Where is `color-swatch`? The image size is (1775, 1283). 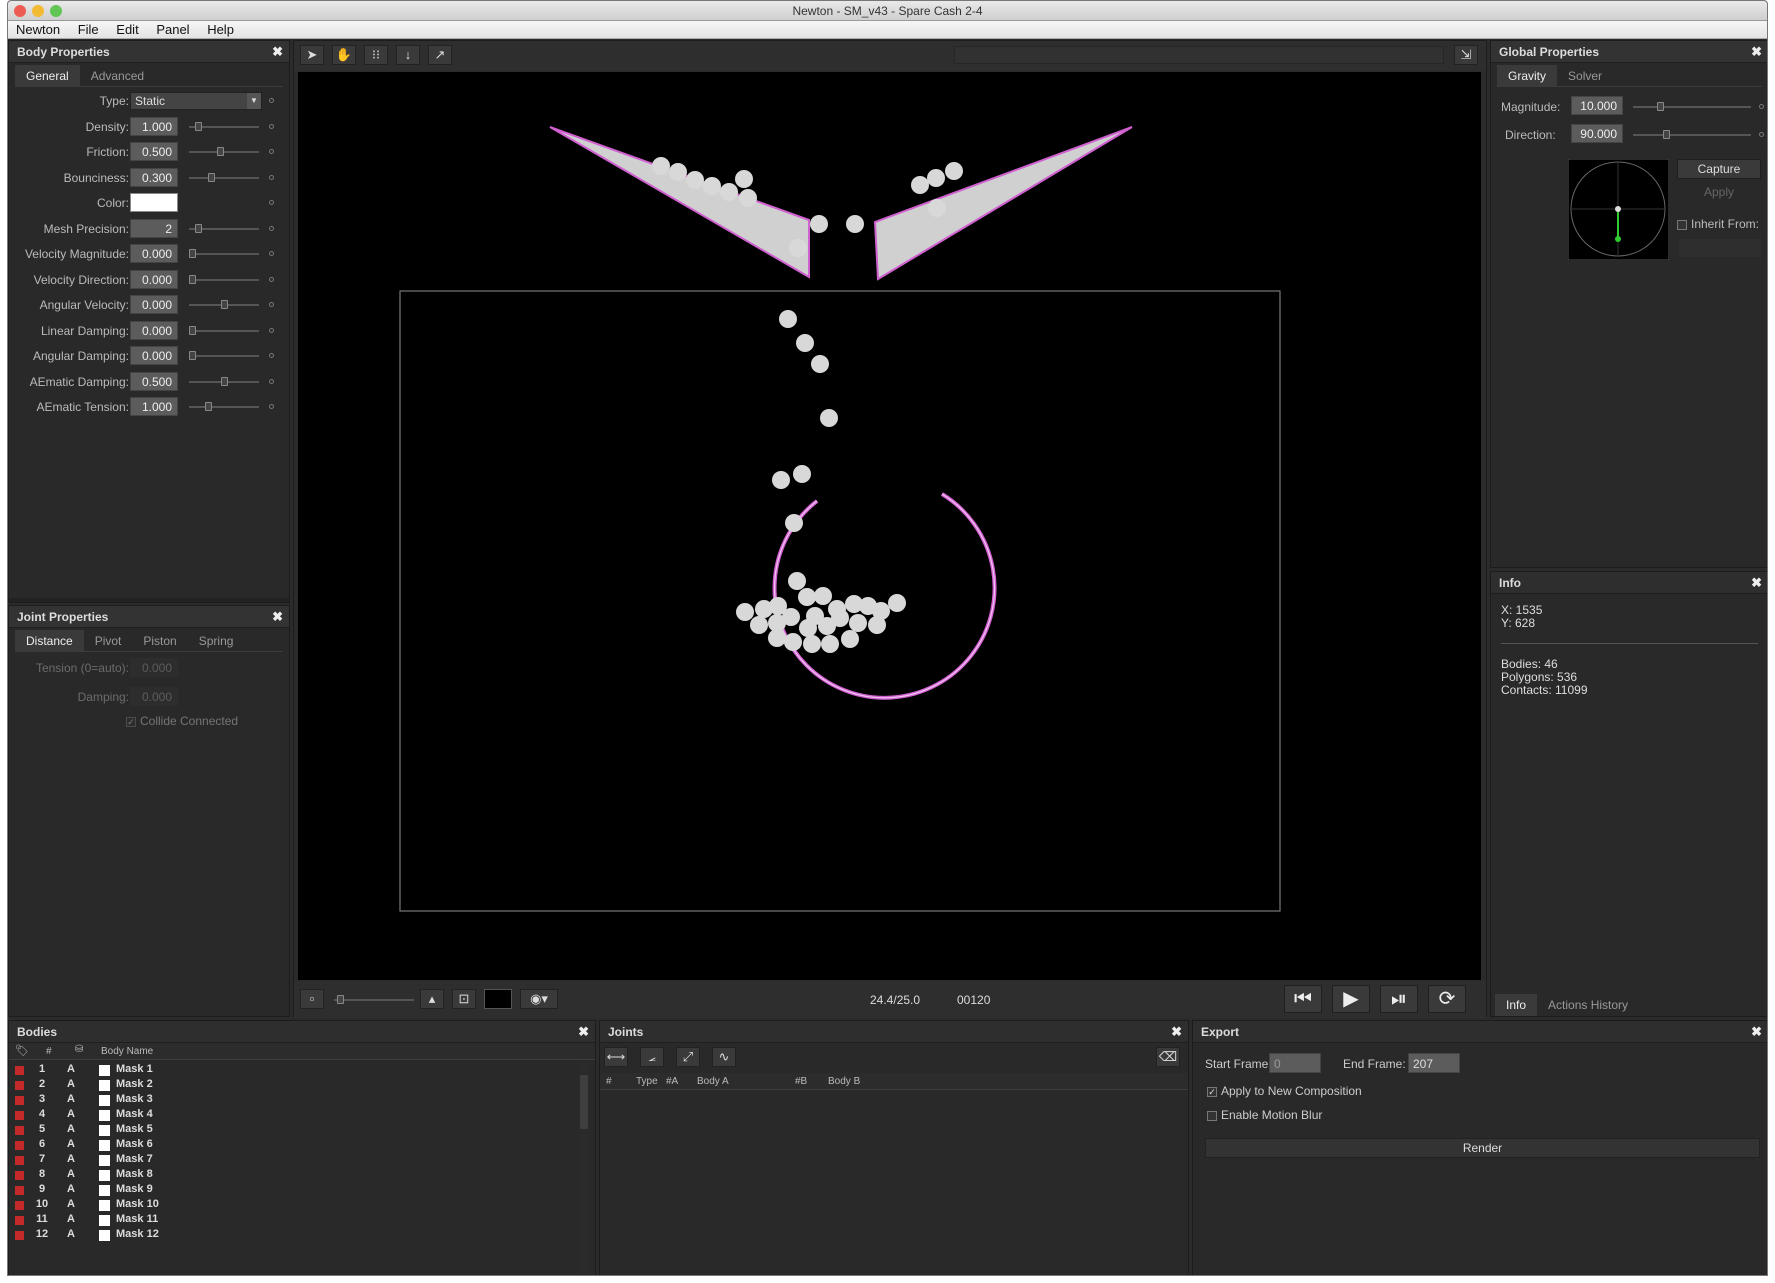 color-swatch is located at coordinates (154, 202).